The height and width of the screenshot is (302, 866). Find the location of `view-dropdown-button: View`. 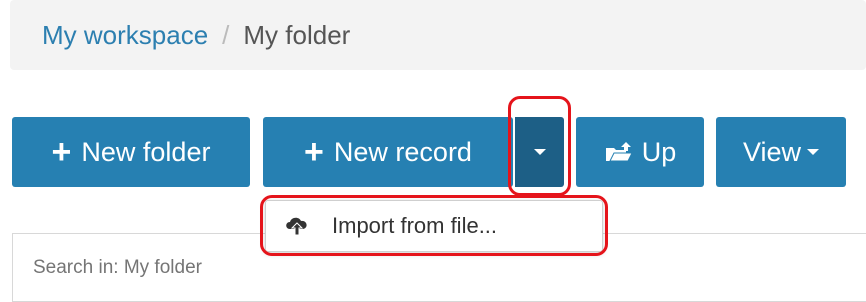

view-dropdown-button: View is located at coordinates (781, 152).